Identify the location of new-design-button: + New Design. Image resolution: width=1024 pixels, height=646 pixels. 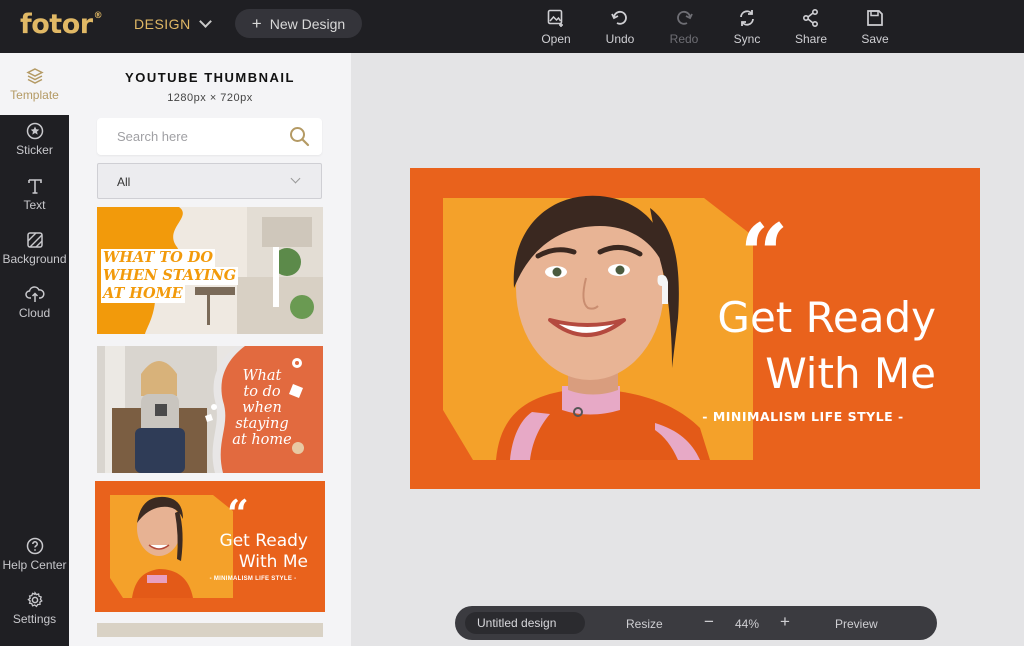
(298, 23).